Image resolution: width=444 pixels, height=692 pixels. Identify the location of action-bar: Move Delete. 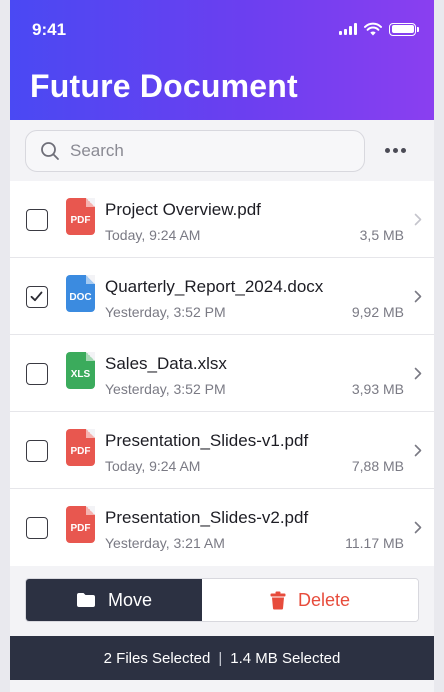
(222, 600).